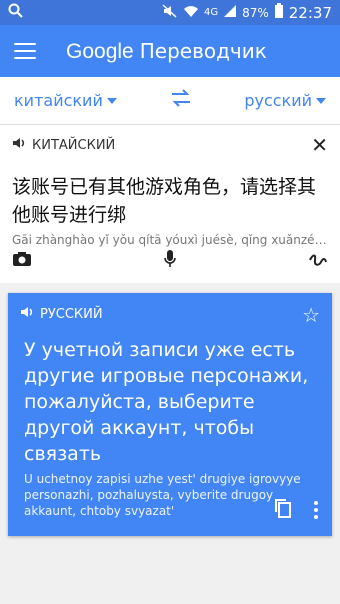 Image resolution: width=340 pixels, height=604 pixels. What do you see at coordinates (22, 261) in the screenshot?
I see `camera-icon` at bounding box center [22, 261].